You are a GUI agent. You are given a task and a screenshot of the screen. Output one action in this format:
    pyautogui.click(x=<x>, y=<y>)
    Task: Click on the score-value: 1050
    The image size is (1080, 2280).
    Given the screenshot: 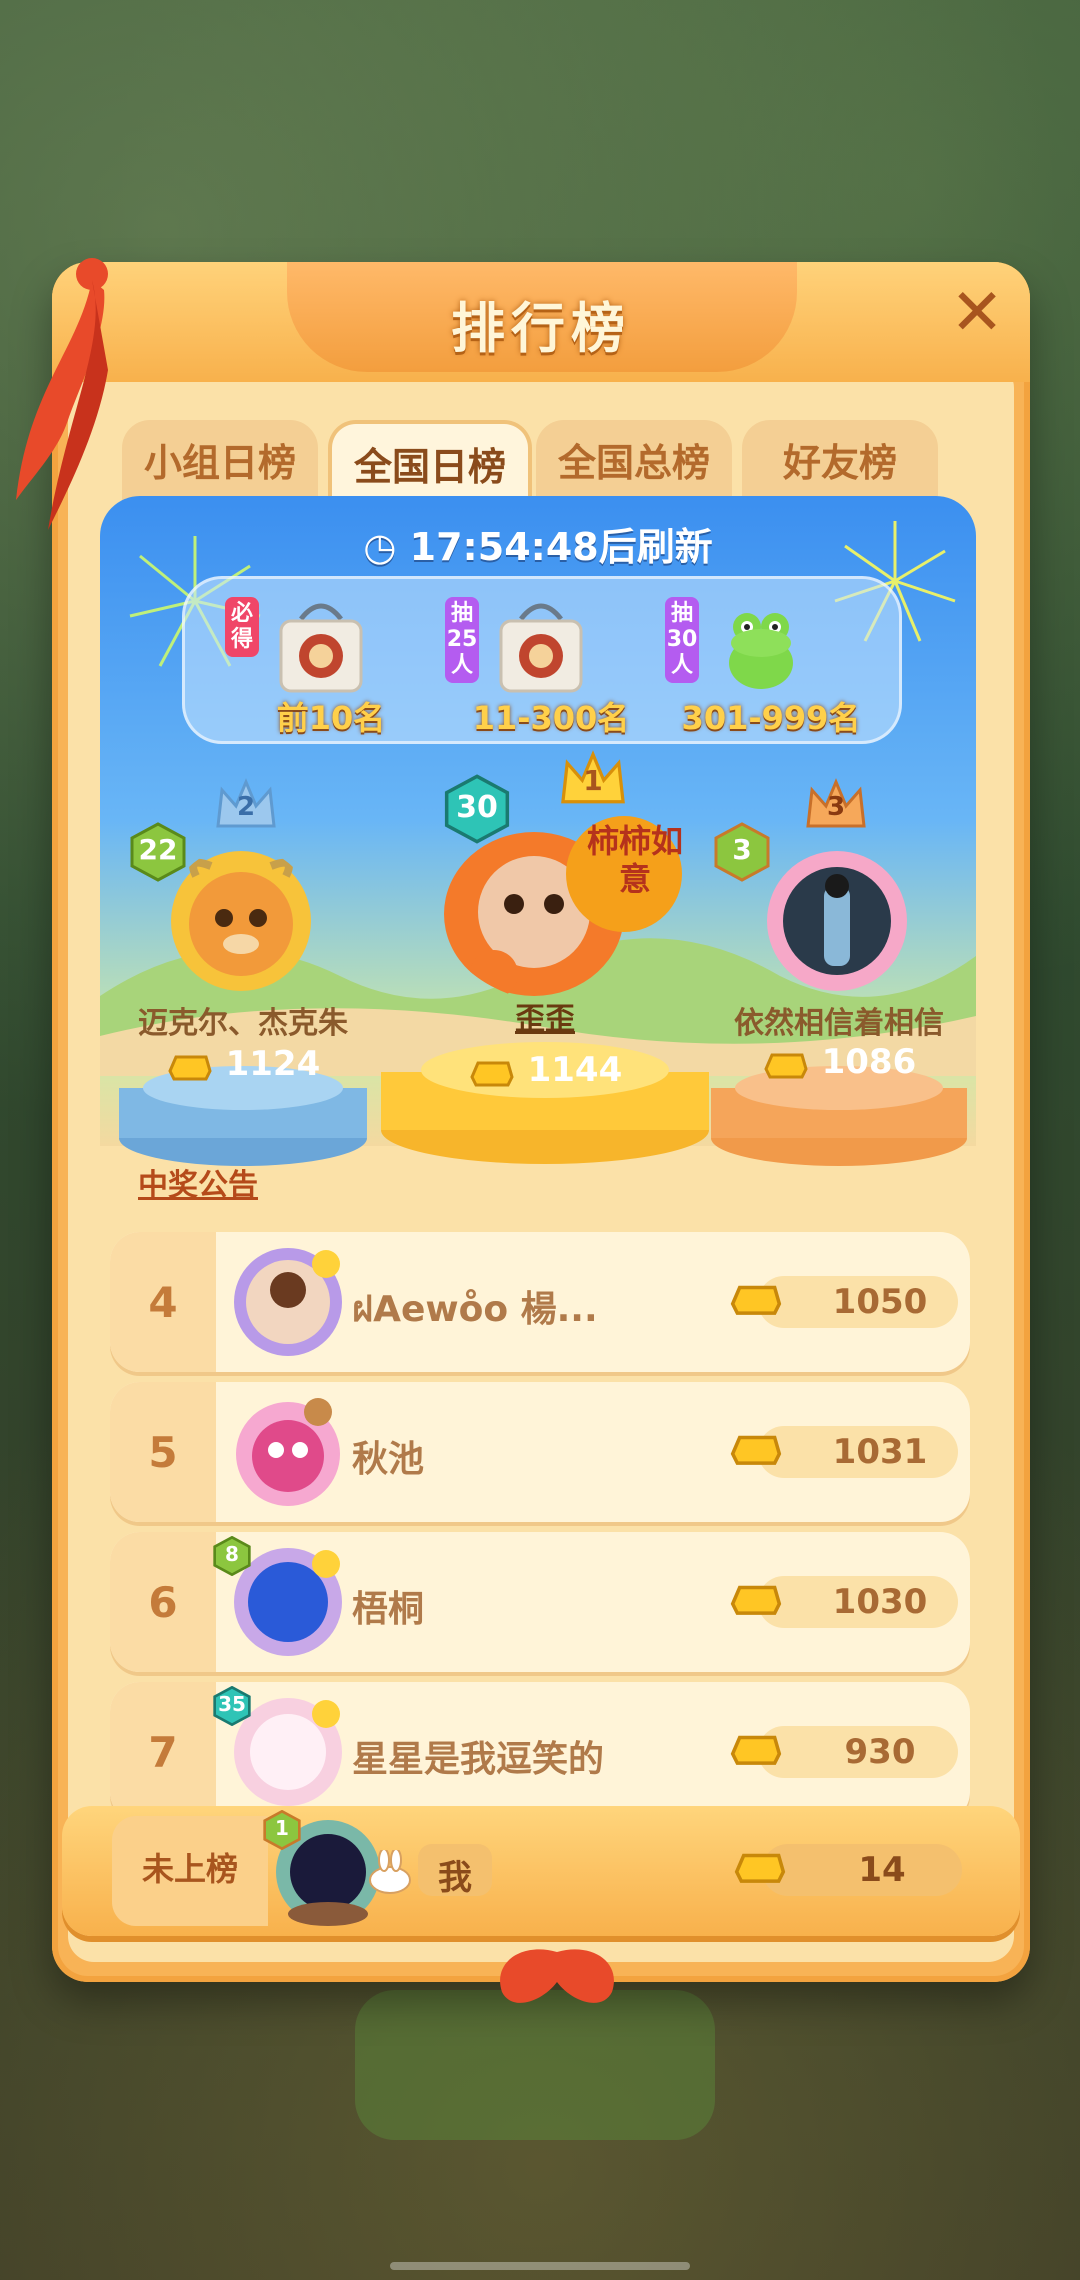 What is the action you would take?
    pyautogui.click(x=880, y=1302)
    